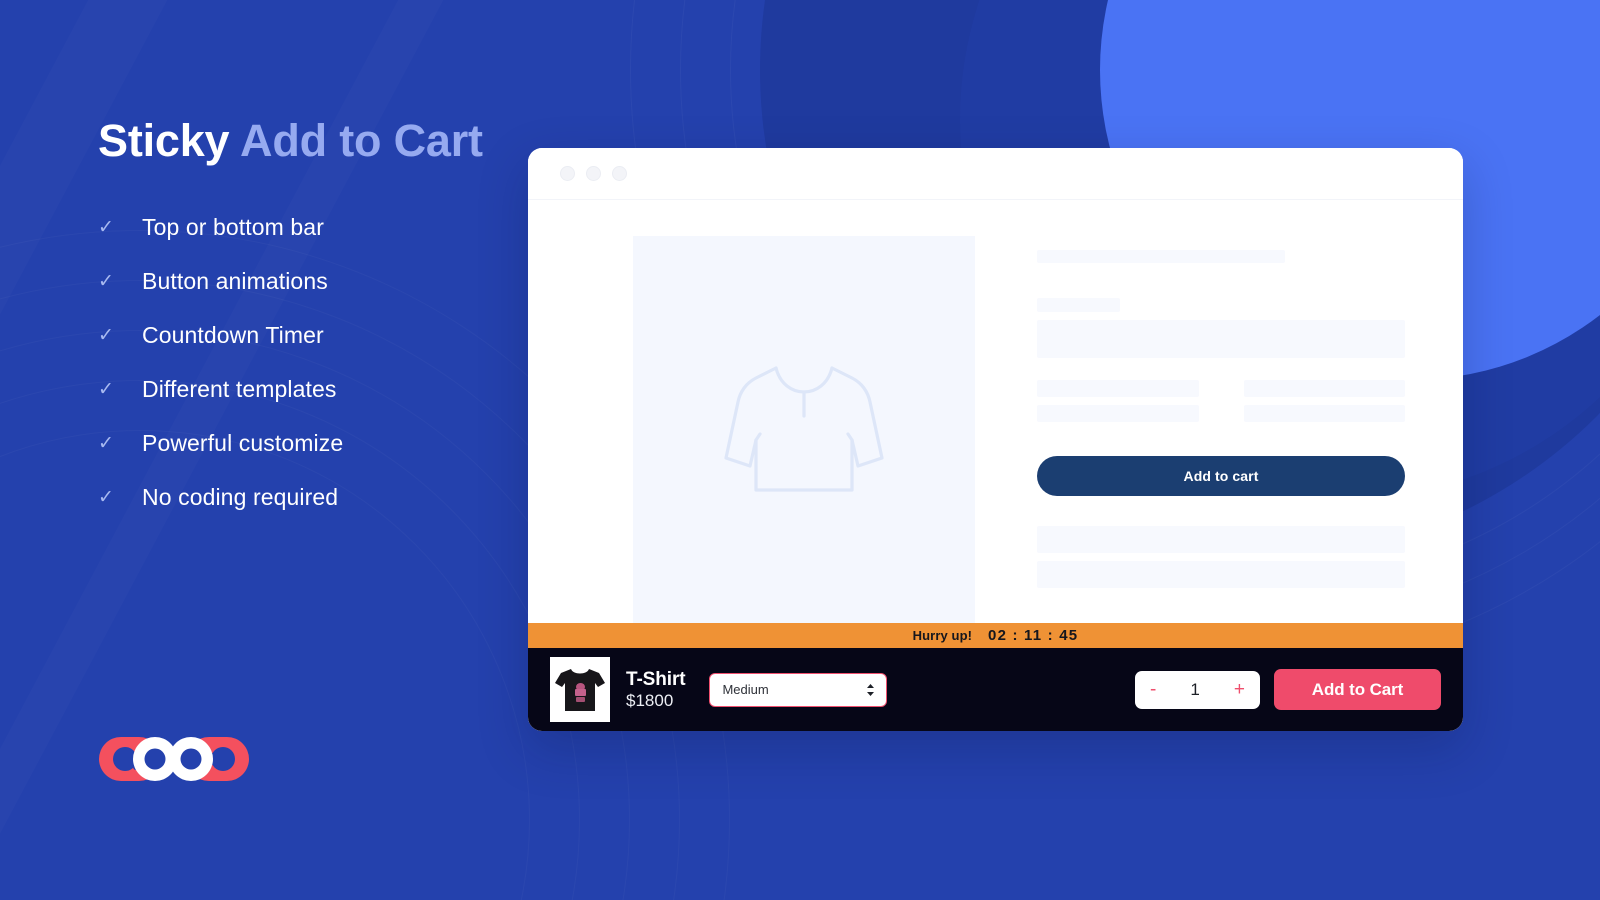 This screenshot has width=1600, height=900. I want to click on quantity-stepper: - 1 +, so click(1197, 689).